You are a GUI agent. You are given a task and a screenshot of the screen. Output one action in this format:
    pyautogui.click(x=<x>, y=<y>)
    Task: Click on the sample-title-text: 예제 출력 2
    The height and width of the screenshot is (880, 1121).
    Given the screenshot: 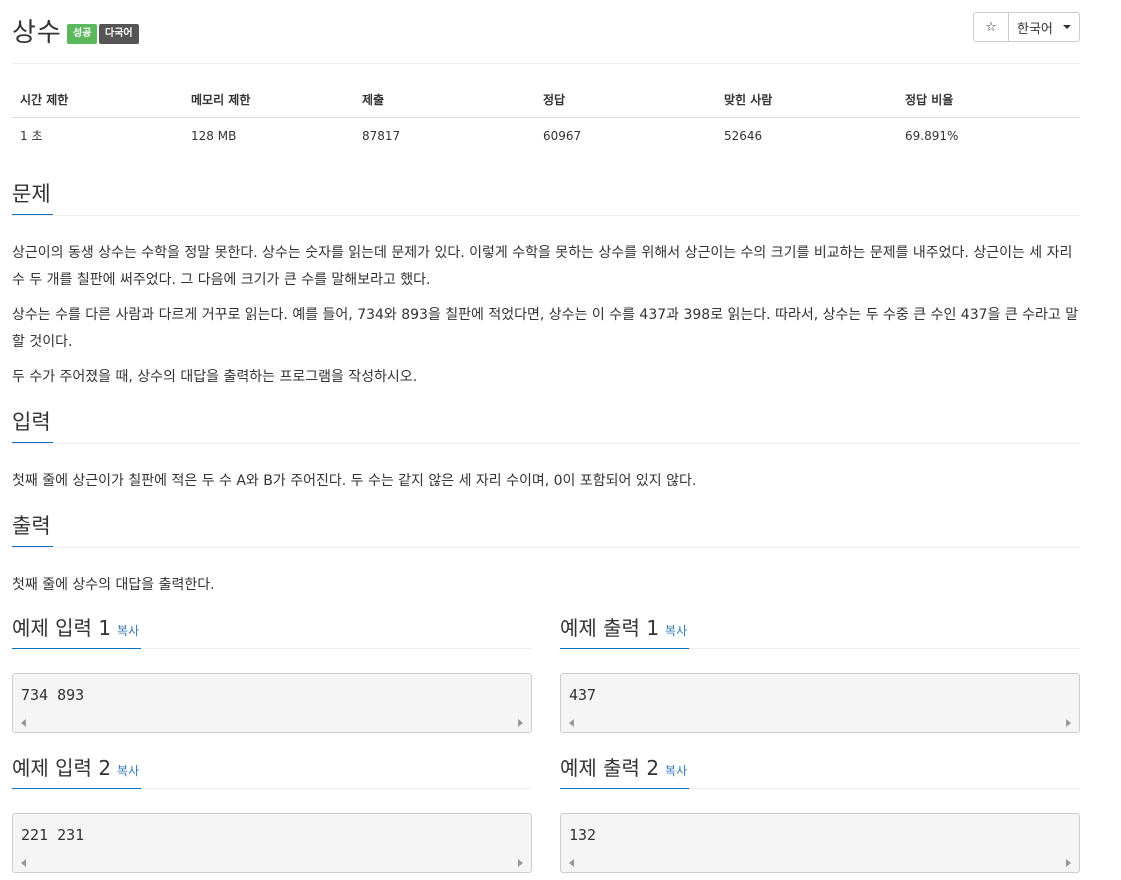 What is the action you would take?
    pyautogui.click(x=610, y=768)
    